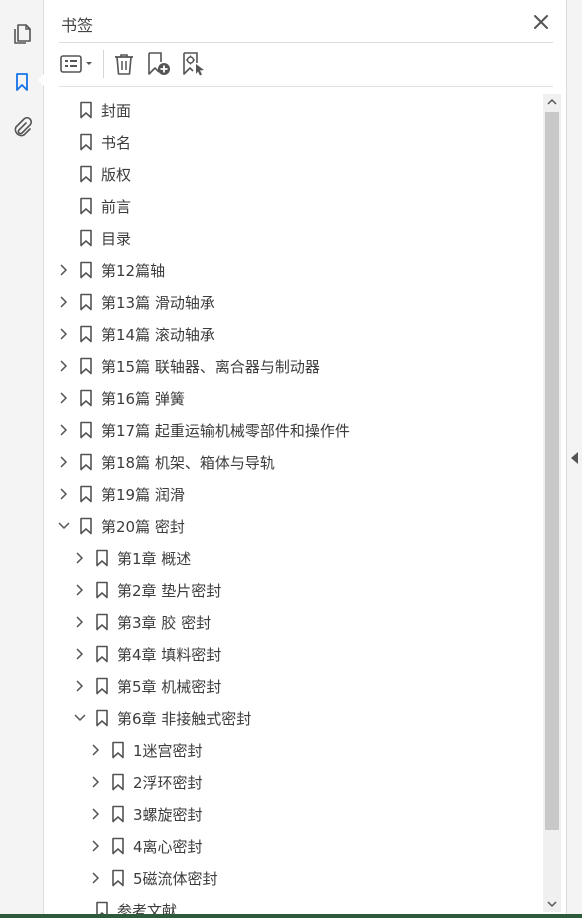 The height and width of the screenshot is (918, 582). I want to click on bookmark-label: 第18篇 机架、箱体与导轨, so click(188, 463).